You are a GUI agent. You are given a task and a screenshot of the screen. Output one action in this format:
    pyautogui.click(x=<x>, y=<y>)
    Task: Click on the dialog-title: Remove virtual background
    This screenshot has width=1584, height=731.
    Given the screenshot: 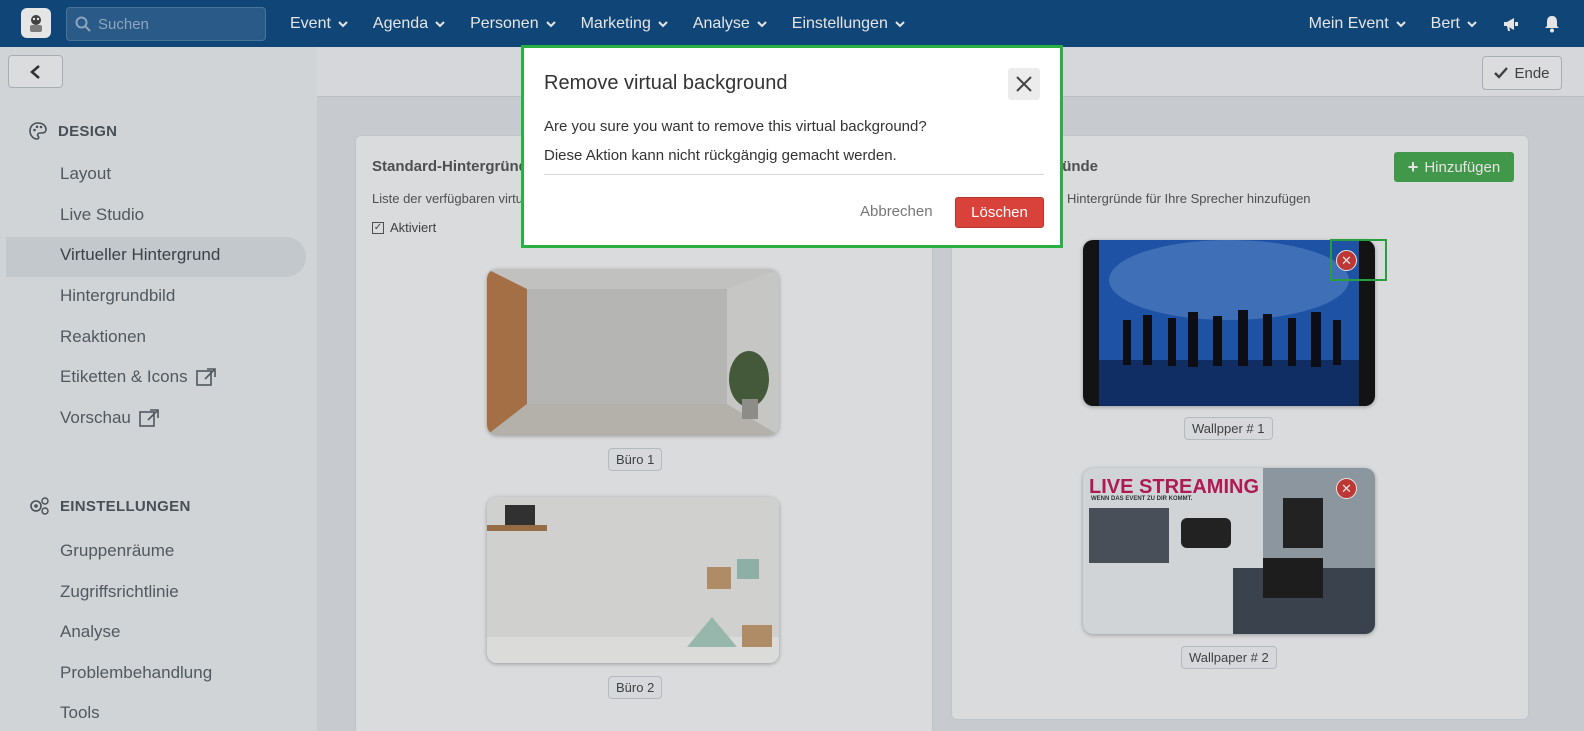 What is the action you would take?
    pyautogui.click(x=666, y=83)
    